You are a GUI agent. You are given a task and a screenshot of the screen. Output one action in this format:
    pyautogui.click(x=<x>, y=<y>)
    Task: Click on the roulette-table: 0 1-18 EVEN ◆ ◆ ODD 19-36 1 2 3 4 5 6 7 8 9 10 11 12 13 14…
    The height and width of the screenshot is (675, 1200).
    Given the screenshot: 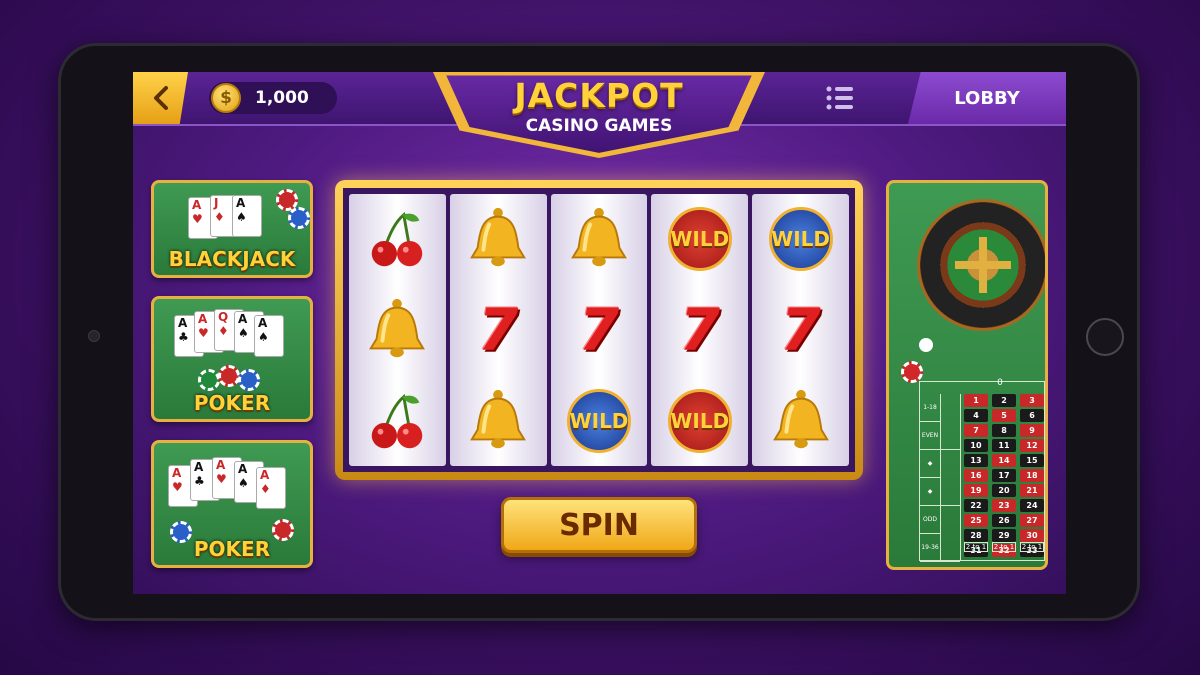 What is the action you would take?
    pyautogui.click(x=982, y=470)
    